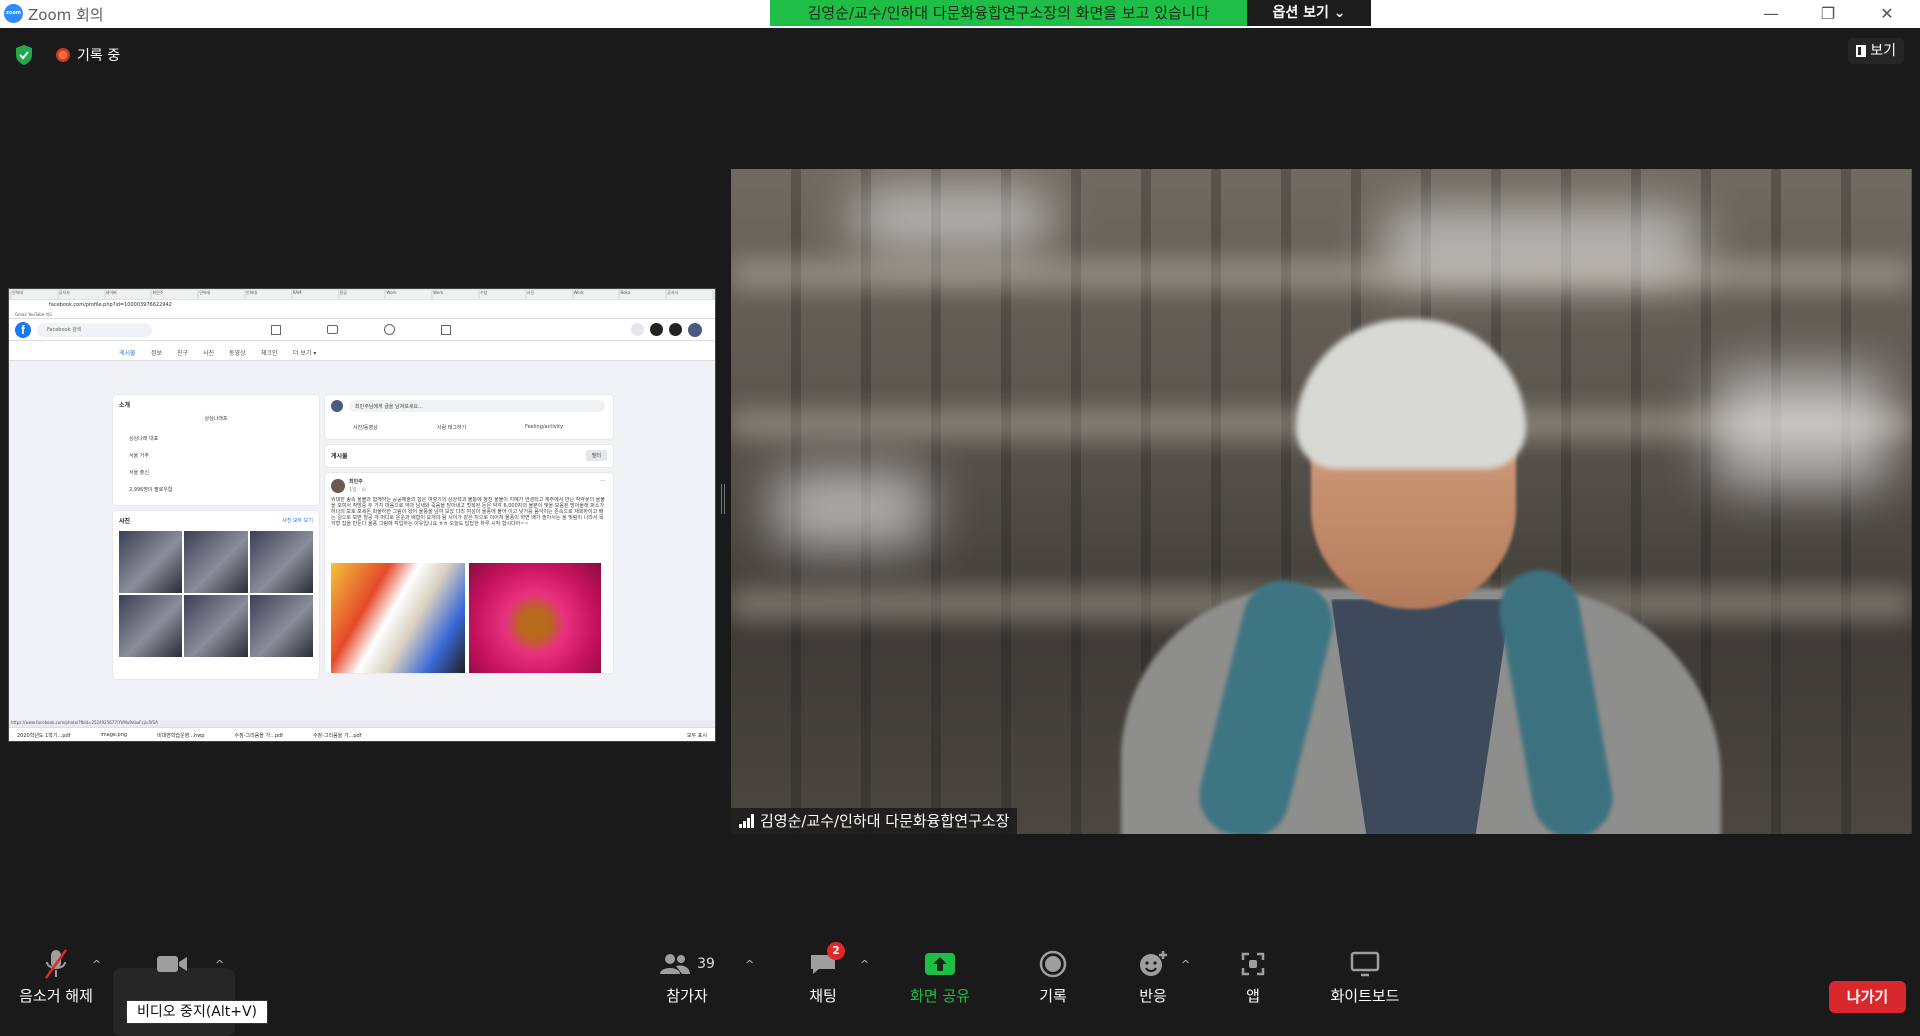 This screenshot has height=1036, width=1920. I want to click on see-all-photos-link: 사진 모두 보기, so click(297, 520).